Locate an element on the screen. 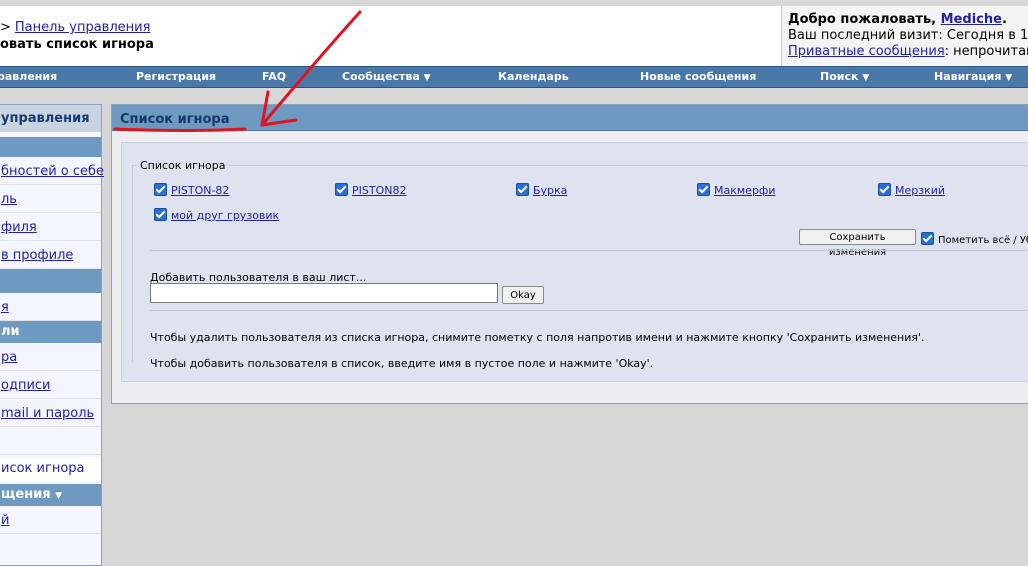 The image size is (1028, 566). nav-item-new-posts: Новые сообщения is located at coordinates (698, 76).